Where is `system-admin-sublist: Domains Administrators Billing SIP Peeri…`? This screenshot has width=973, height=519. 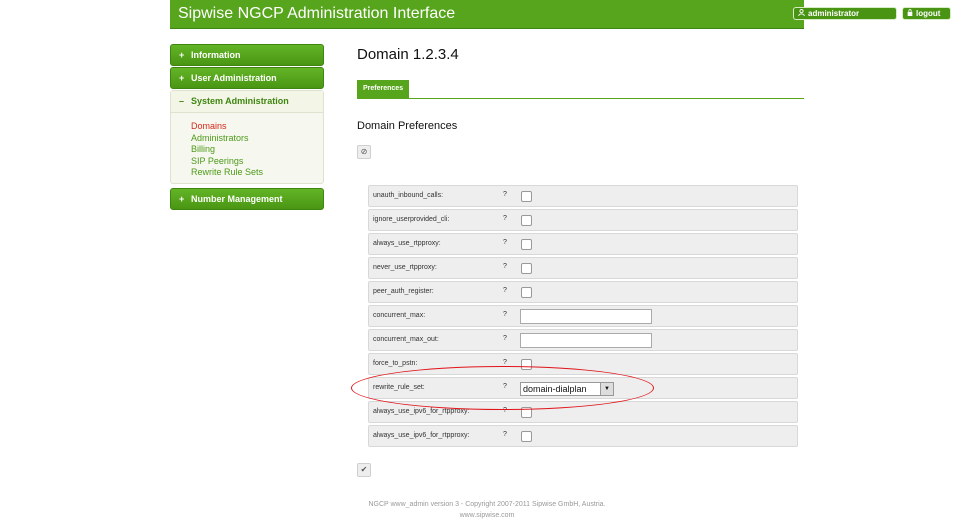
system-admin-sublist: Domains Administrators Billing SIP Peeri… is located at coordinates (227, 150).